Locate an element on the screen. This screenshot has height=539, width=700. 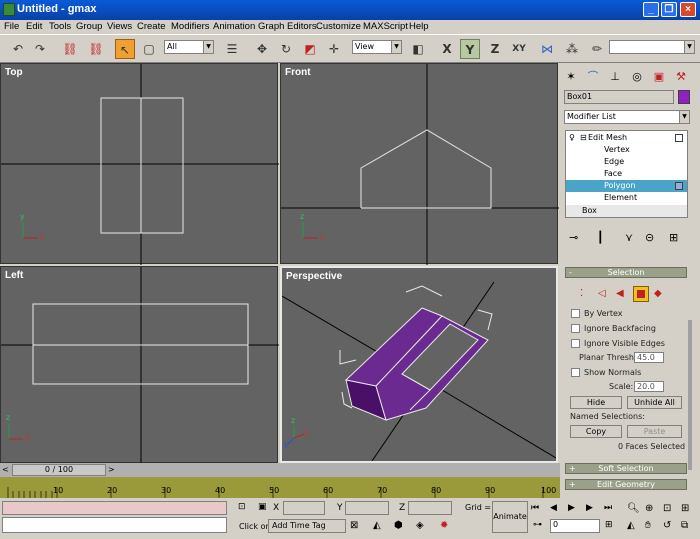
spinner-snap-icon: ◈ is located at coordinates (420, 525).